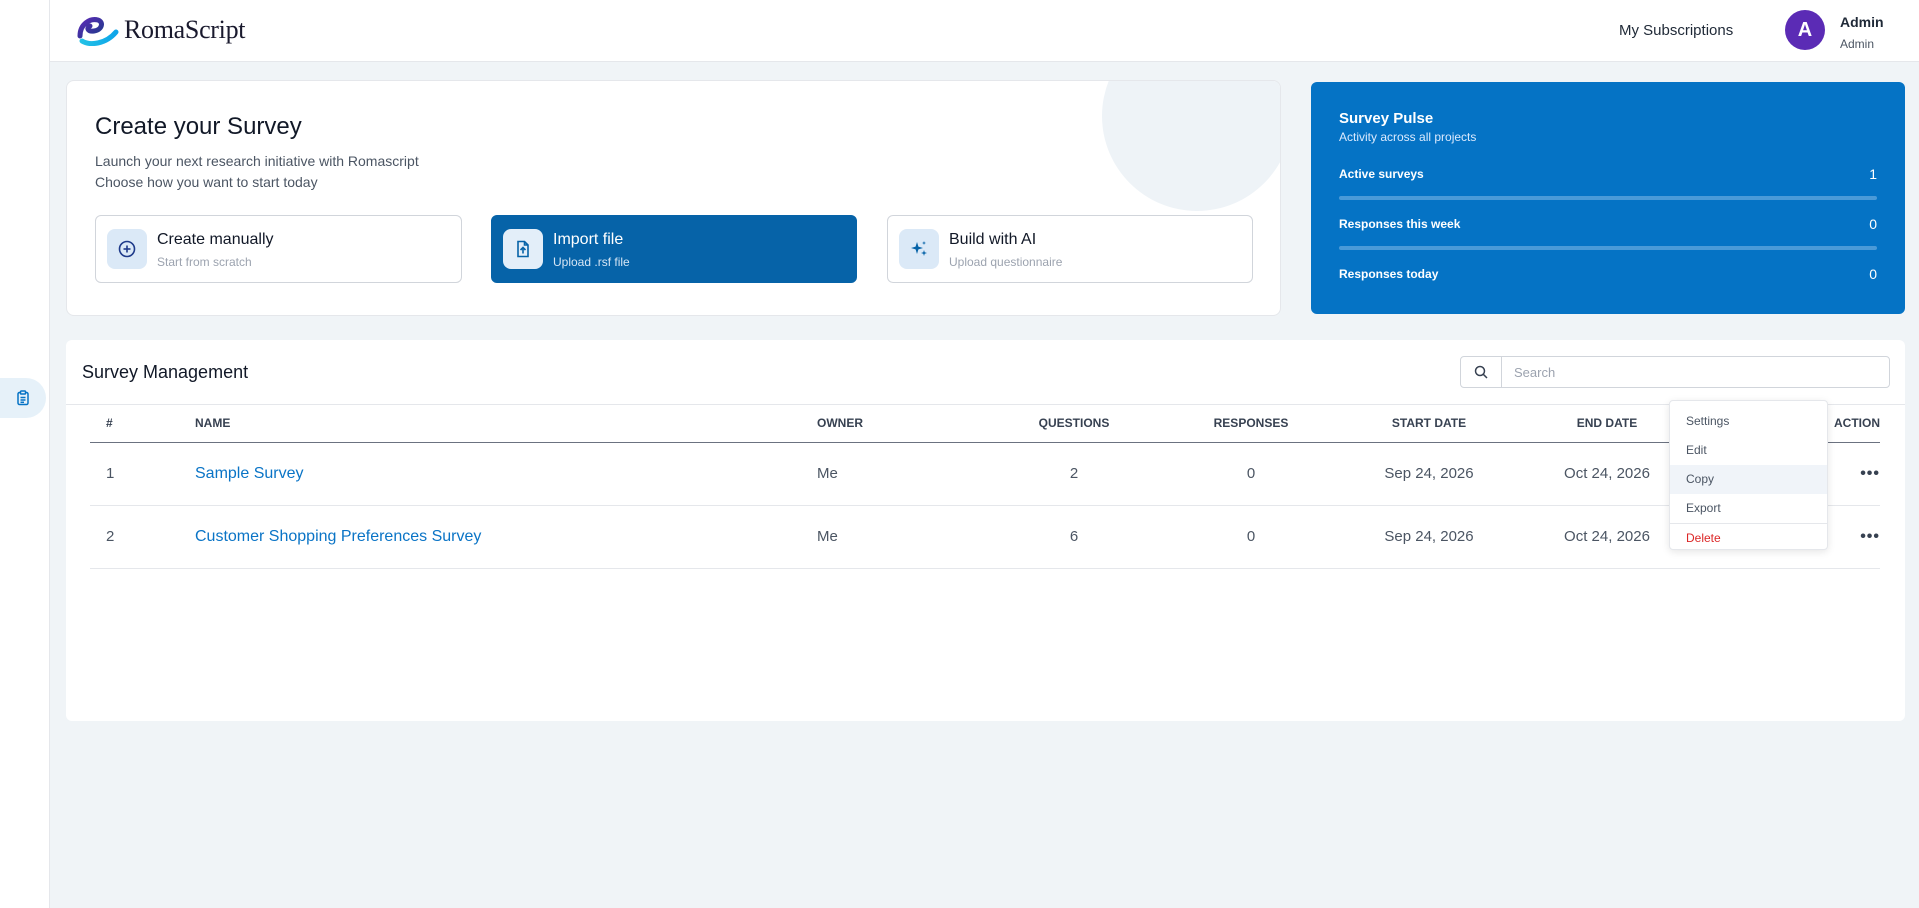 The image size is (1919, 908). Describe the element at coordinates (1381, 174) in the screenshot. I see `pulse-row-label: Active surveys` at that location.